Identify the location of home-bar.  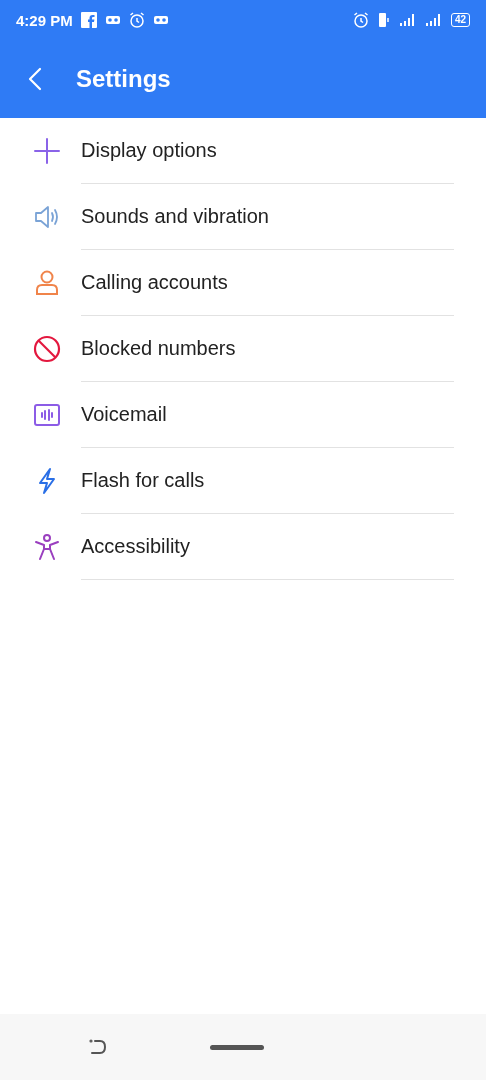
(237, 1047).